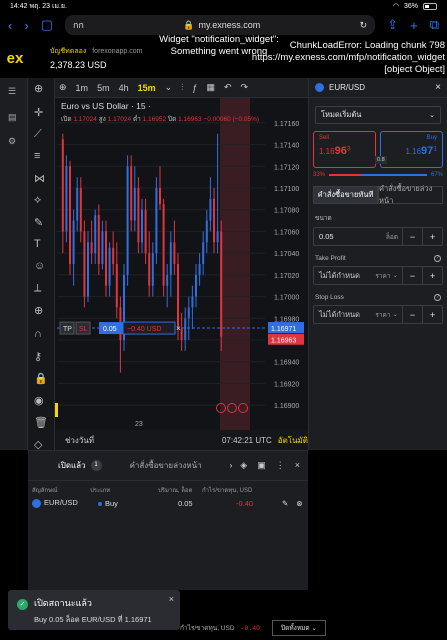 This screenshot has width=447, height=640. Describe the element at coordinates (12, 91) in the screenshot. I see `menu-icon: ☰` at that location.